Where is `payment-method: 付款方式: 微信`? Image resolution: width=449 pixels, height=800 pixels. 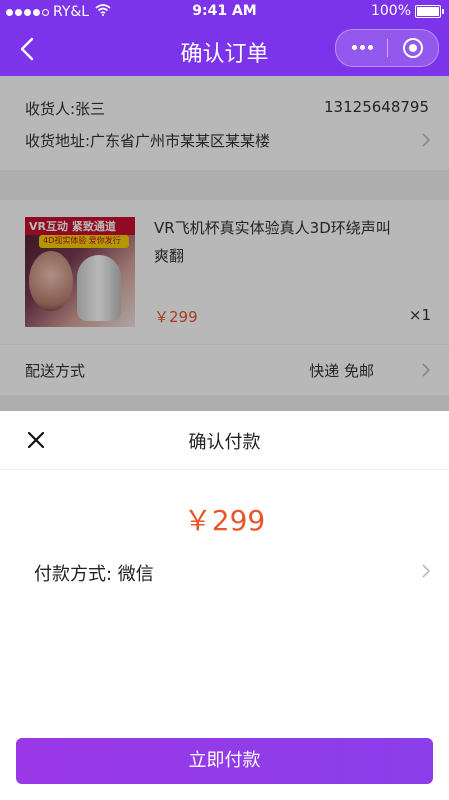 payment-method: 付款方式: 微信 is located at coordinates (94, 573).